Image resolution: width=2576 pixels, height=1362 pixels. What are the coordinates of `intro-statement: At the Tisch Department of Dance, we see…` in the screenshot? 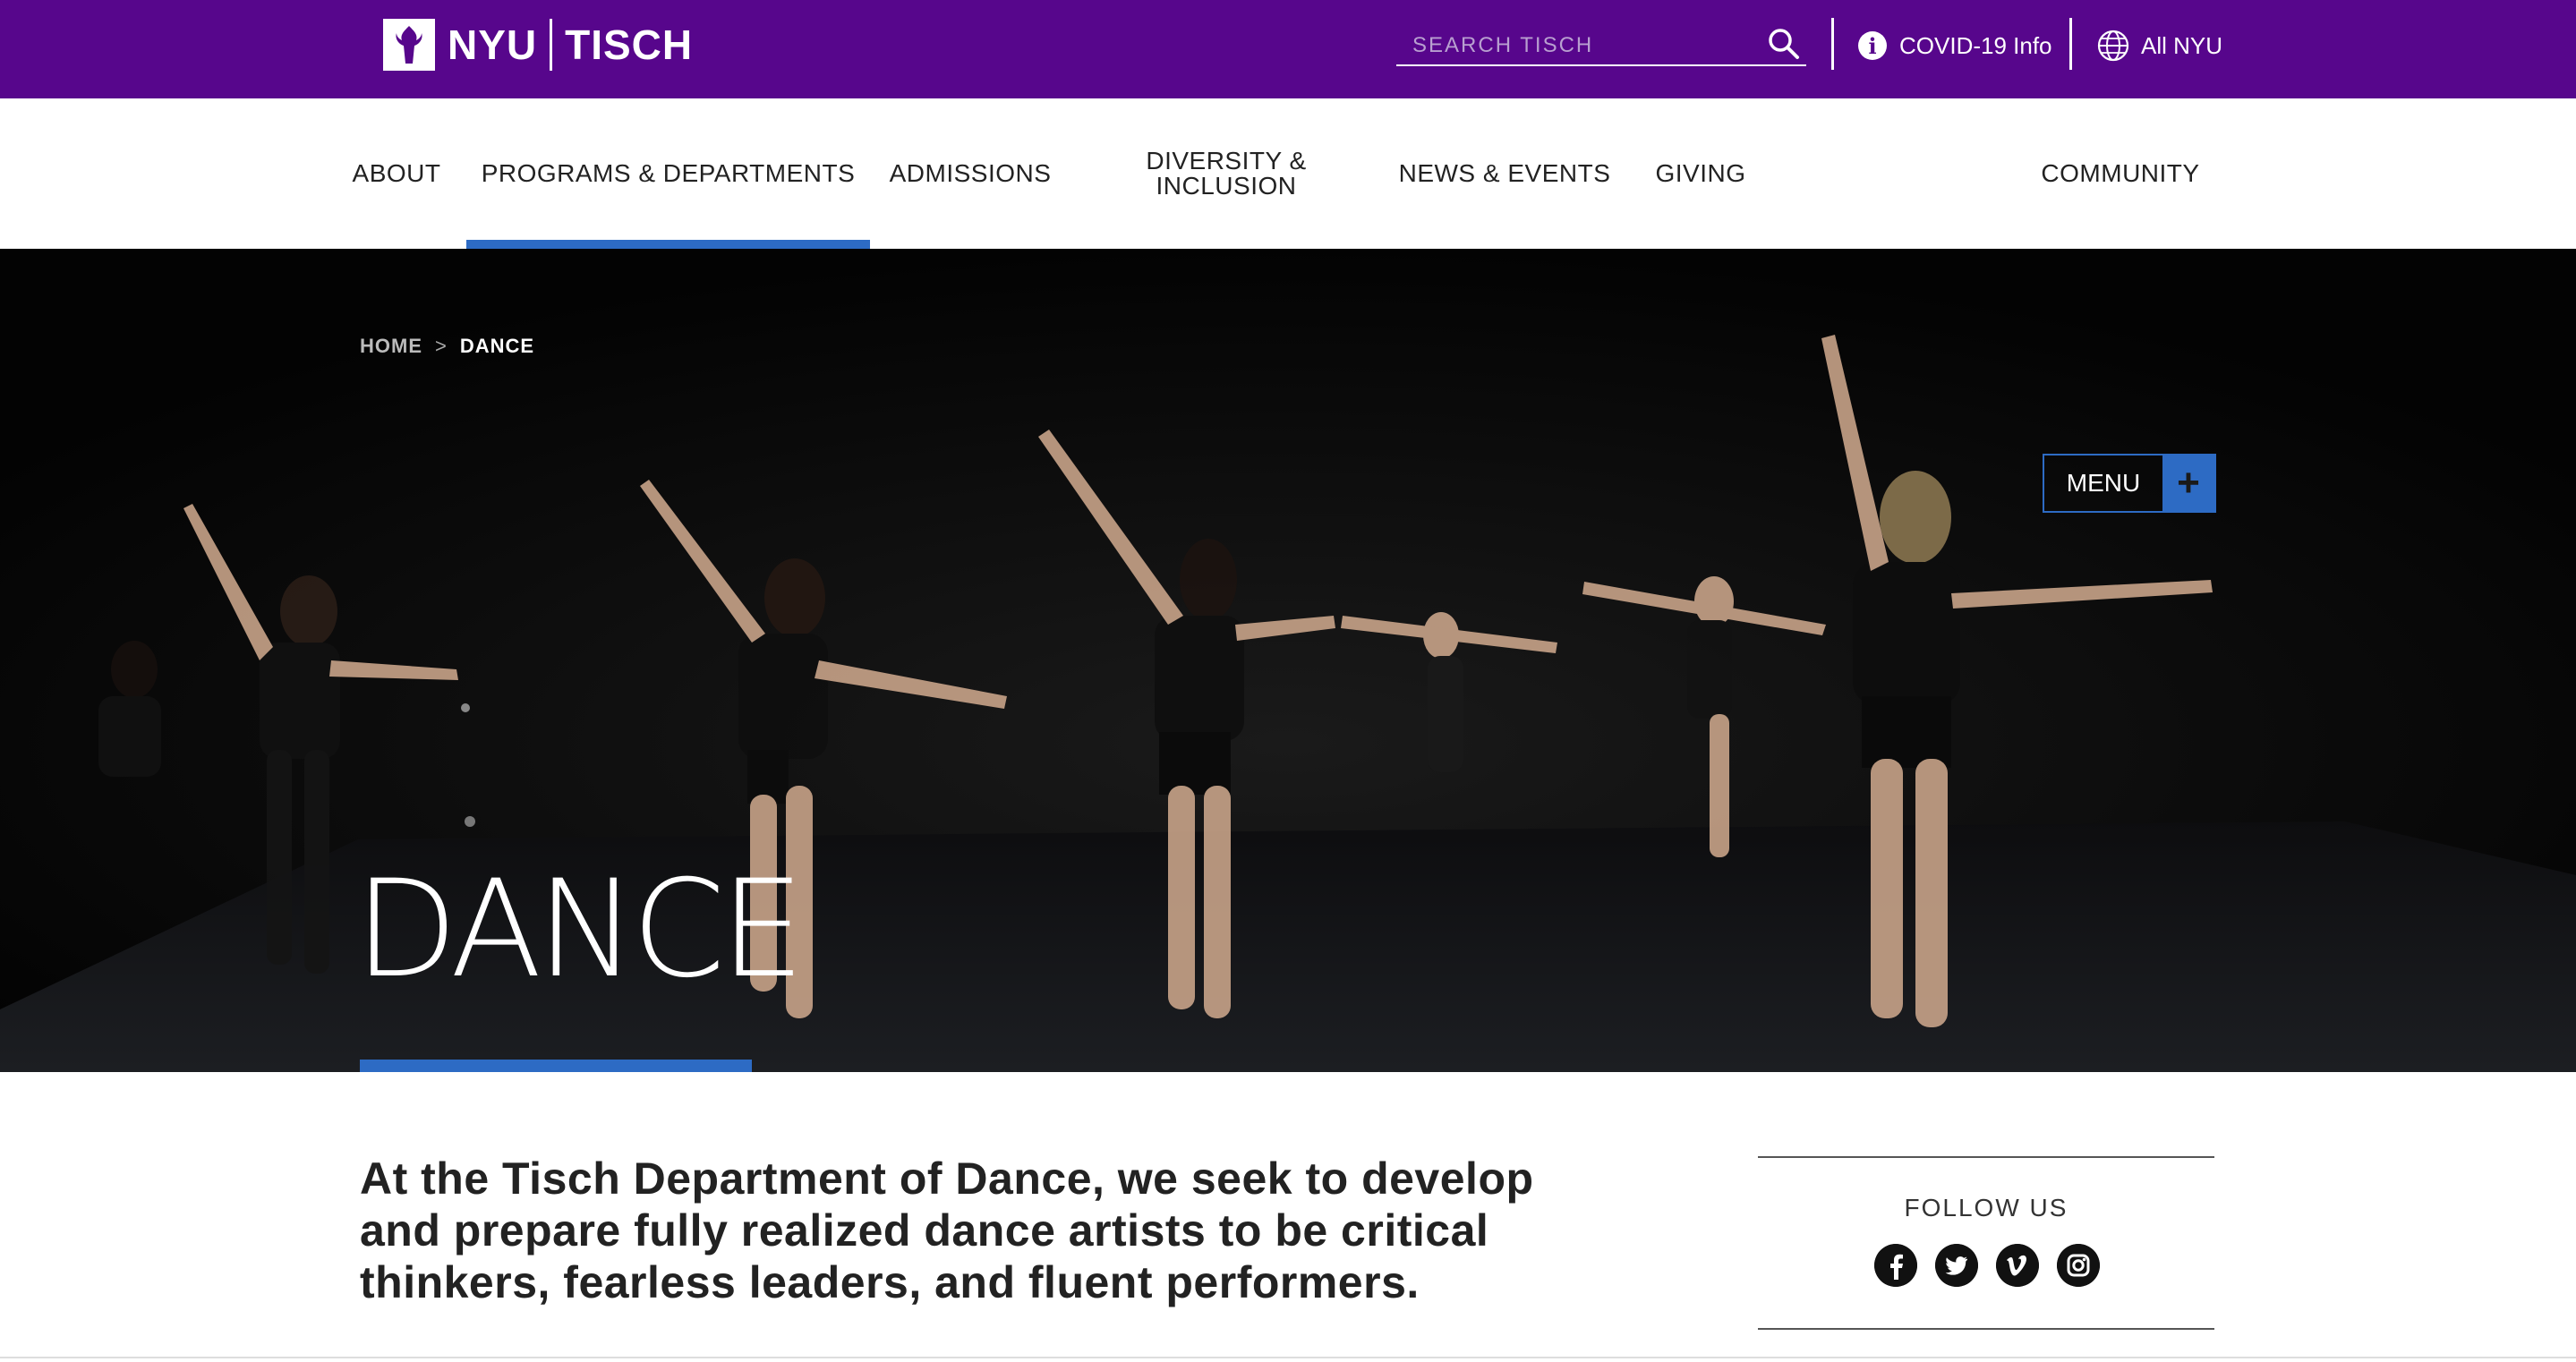 It's located at (986, 1230).